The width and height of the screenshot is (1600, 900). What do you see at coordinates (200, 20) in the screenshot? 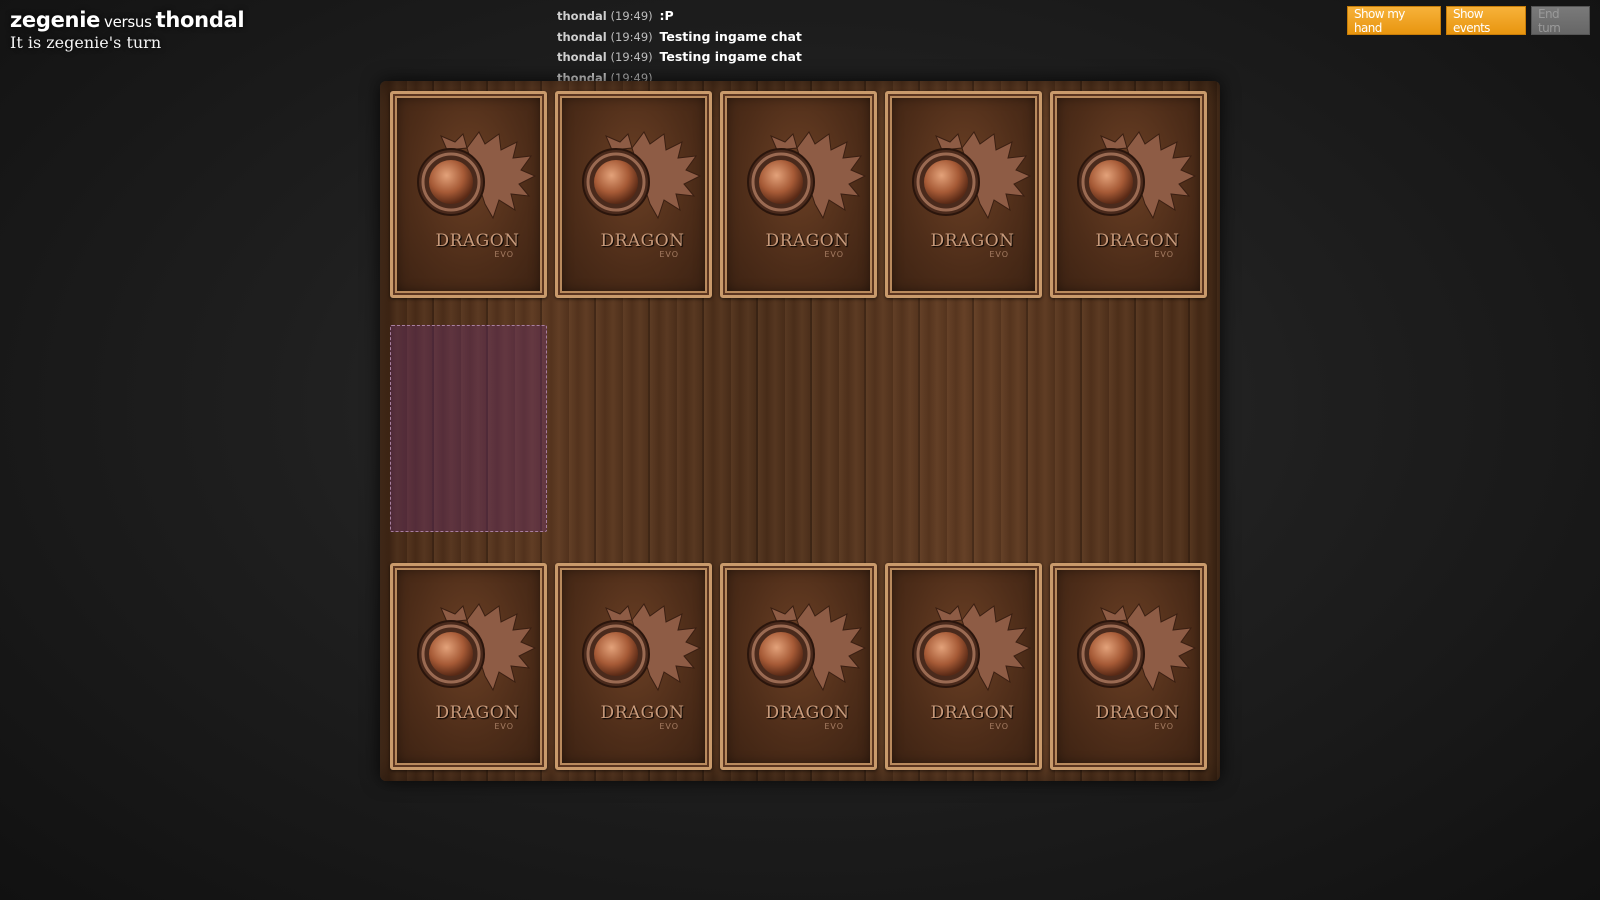
I see `player2-name: thondal` at bounding box center [200, 20].